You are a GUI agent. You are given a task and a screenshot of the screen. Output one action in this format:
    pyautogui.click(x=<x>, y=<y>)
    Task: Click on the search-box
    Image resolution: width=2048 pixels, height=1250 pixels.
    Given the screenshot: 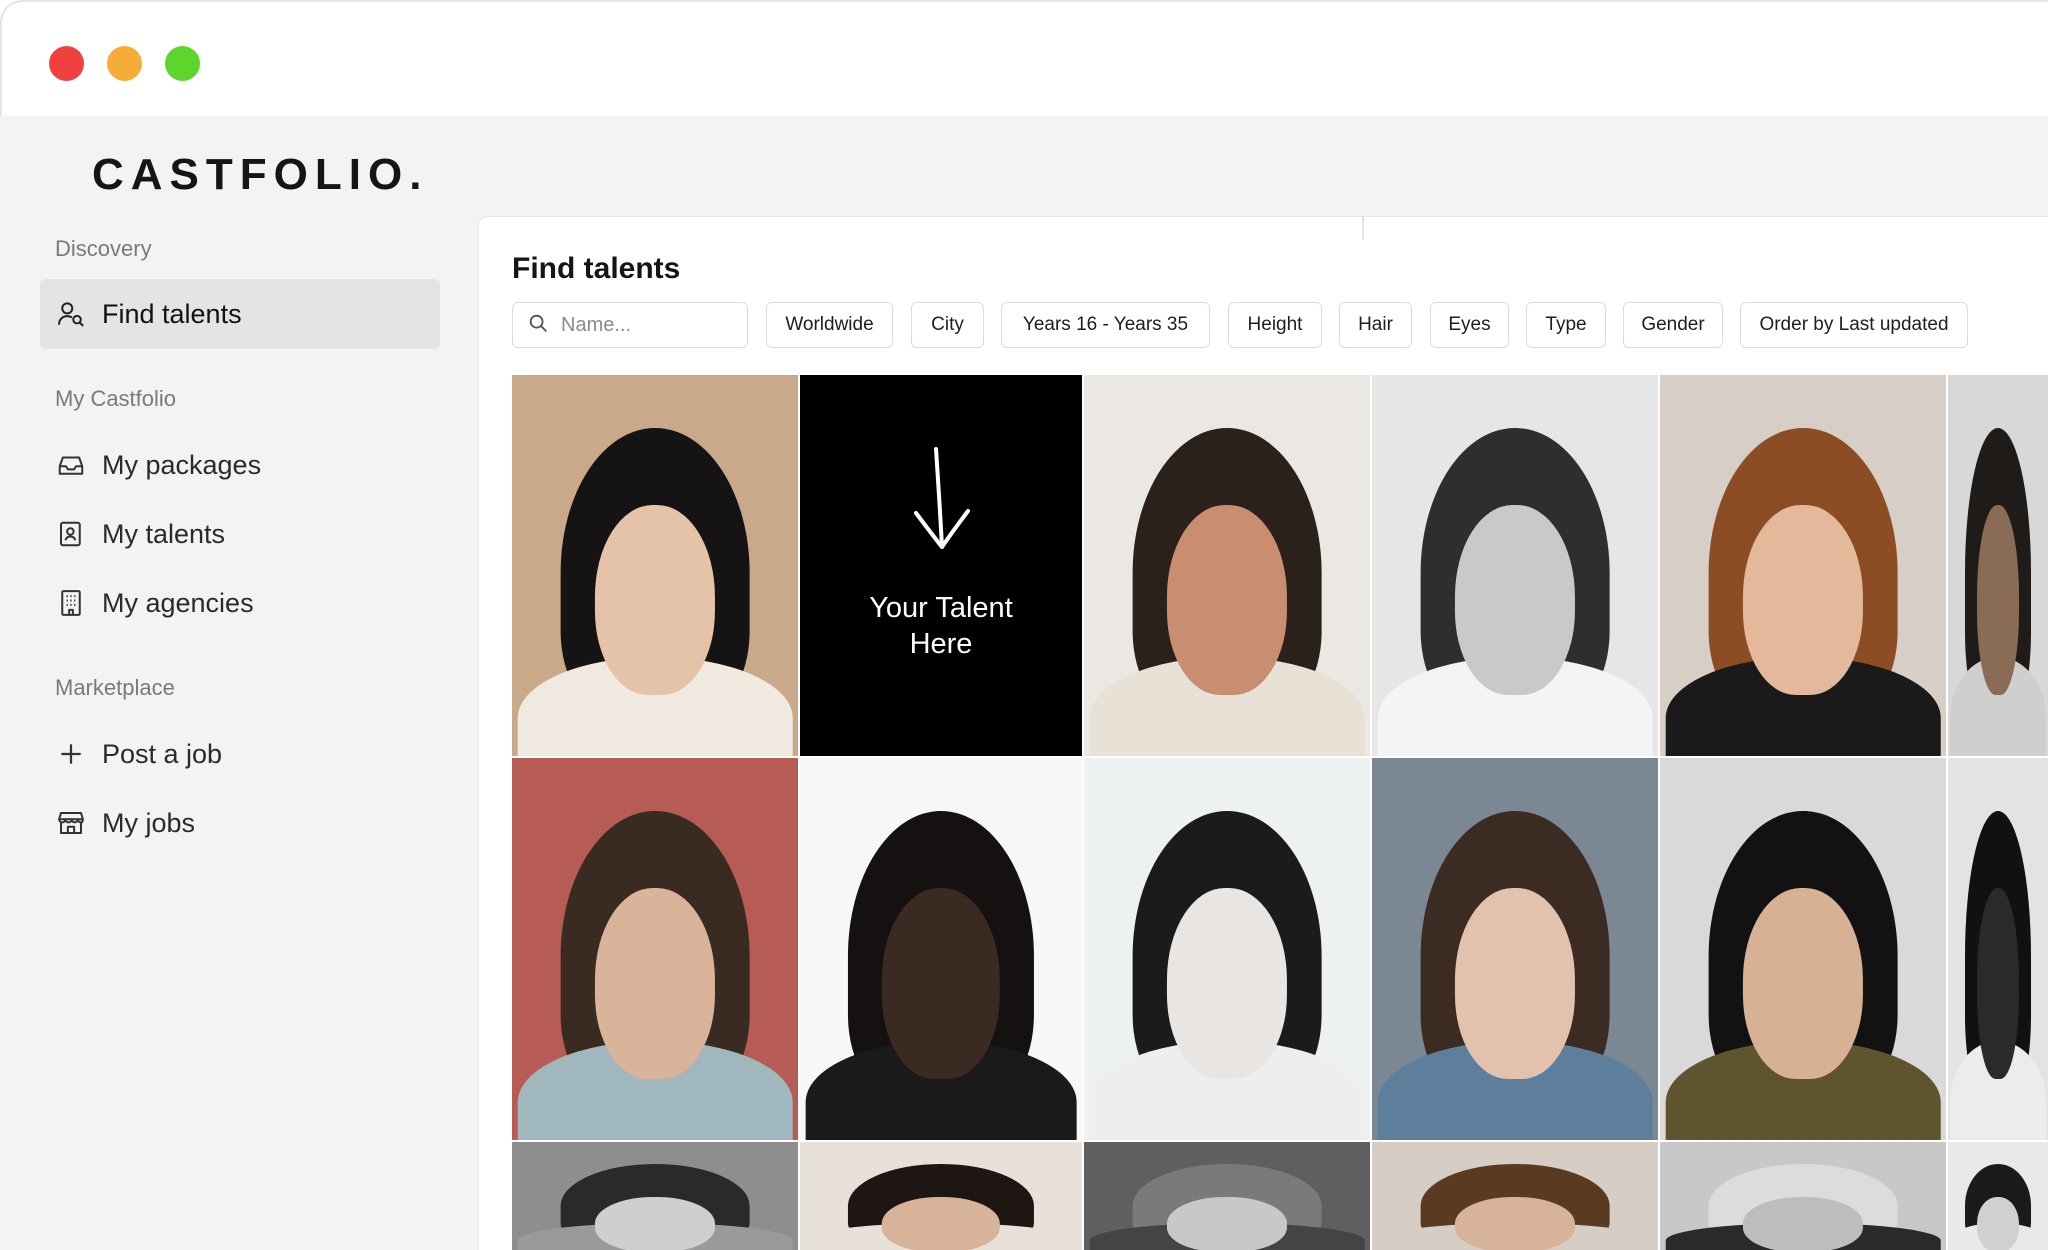 What is the action you would take?
    pyautogui.click(x=630, y=325)
    